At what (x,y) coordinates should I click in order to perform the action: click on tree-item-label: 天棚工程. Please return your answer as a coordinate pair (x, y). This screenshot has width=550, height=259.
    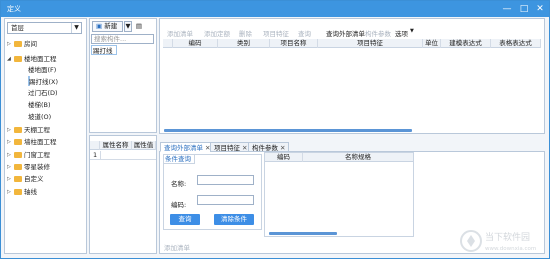
    Looking at the image, I should click on (37, 130).